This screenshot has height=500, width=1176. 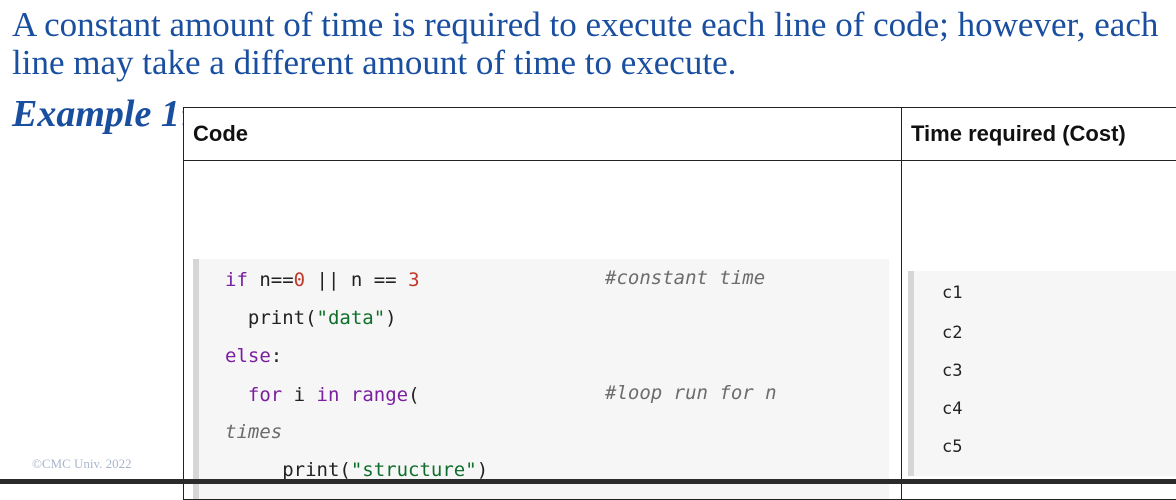 I want to click on code-keyword: if, so click(x=236, y=280).